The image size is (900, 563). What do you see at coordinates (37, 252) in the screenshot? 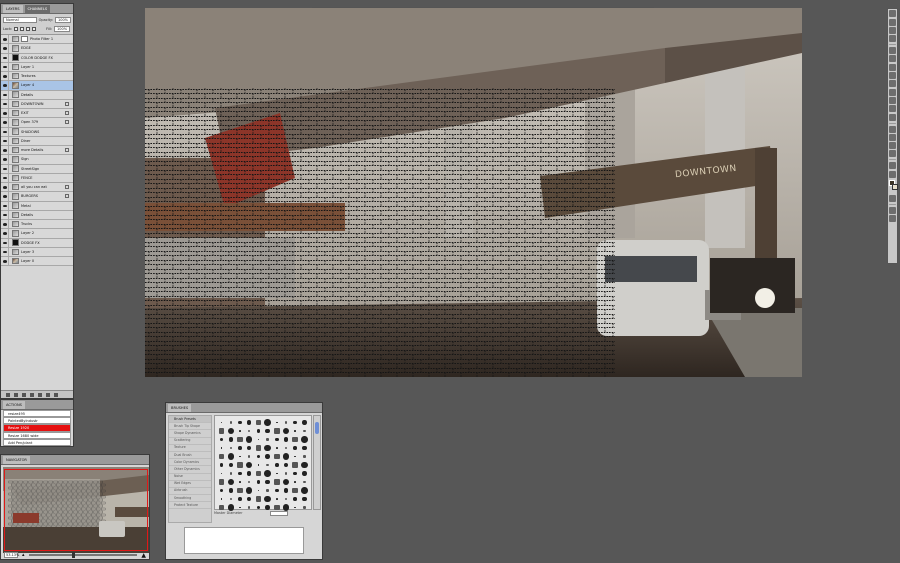
I see `layer-row: Layer 3` at bounding box center [37, 252].